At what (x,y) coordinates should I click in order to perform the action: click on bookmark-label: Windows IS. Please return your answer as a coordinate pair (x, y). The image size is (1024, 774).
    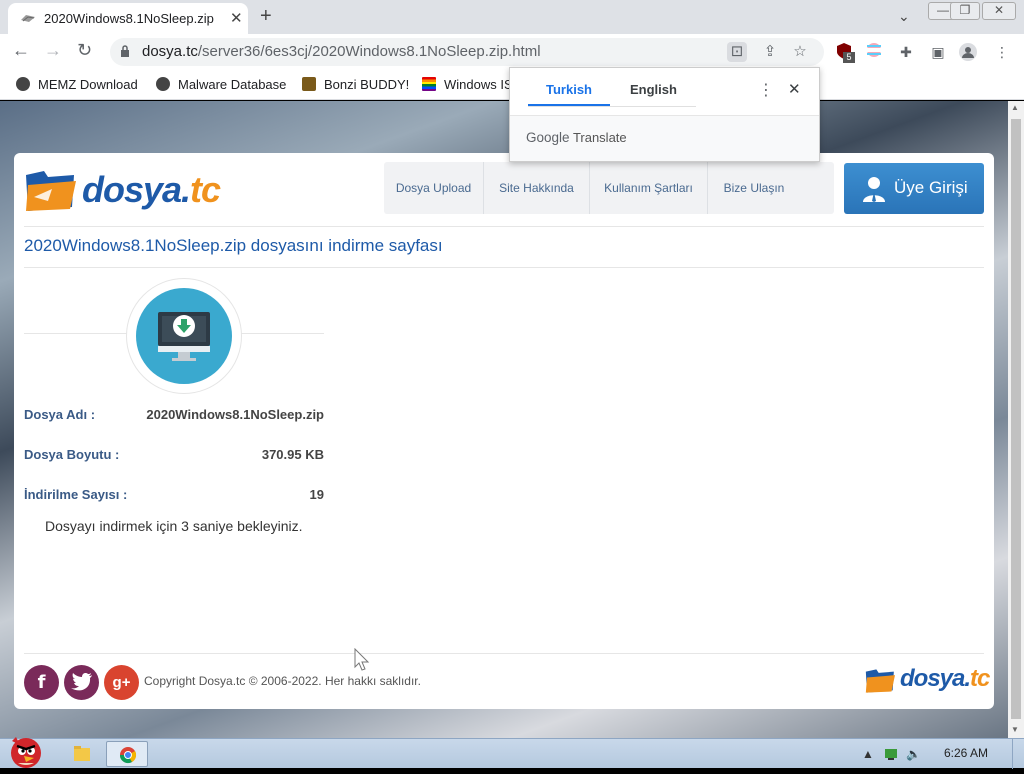
    Looking at the image, I should click on (478, 84).